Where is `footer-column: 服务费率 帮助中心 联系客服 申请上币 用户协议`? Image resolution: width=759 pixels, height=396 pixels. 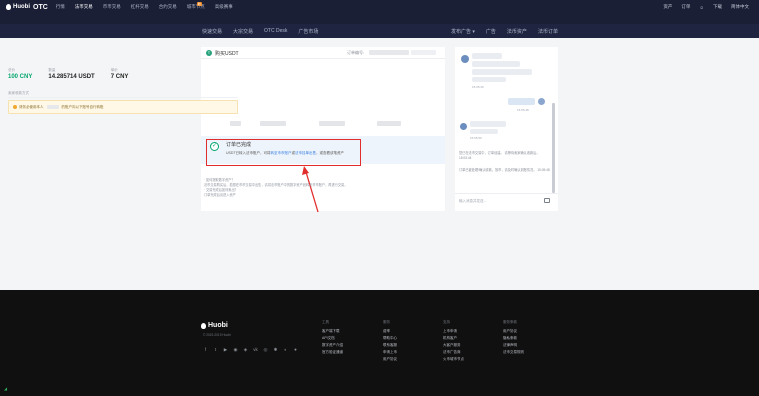
footer-column: 服务费率 帮助中心 联系客服 申请上币 用户协议 is located at coordinates (390, 341).